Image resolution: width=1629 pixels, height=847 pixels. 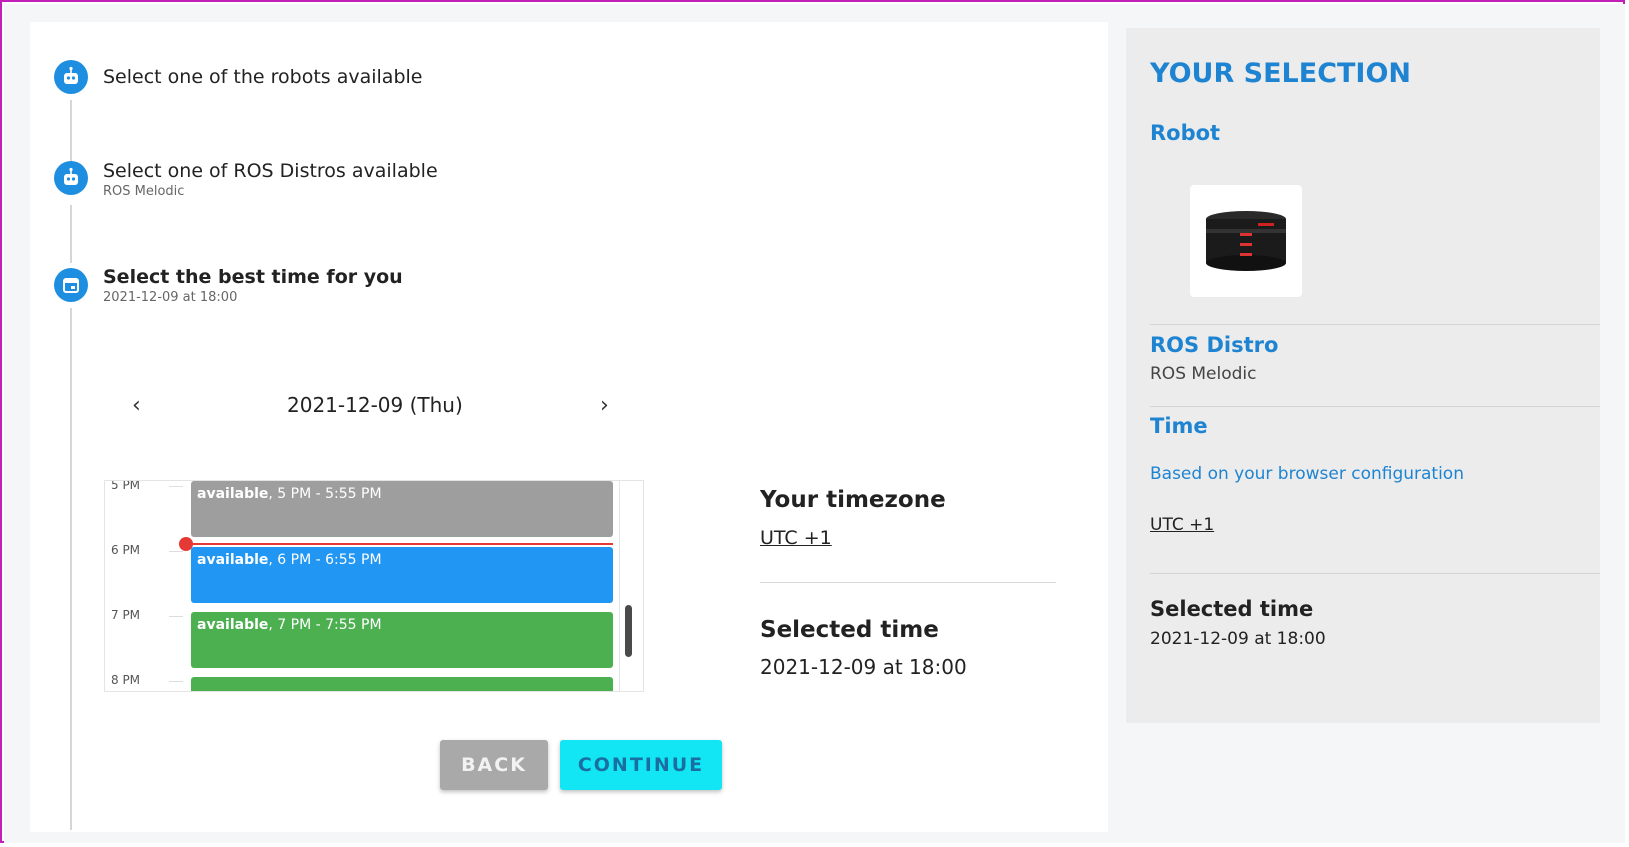 I want to click on ros-distro-value: ROS Melodic, so click(x=1203, y=374).